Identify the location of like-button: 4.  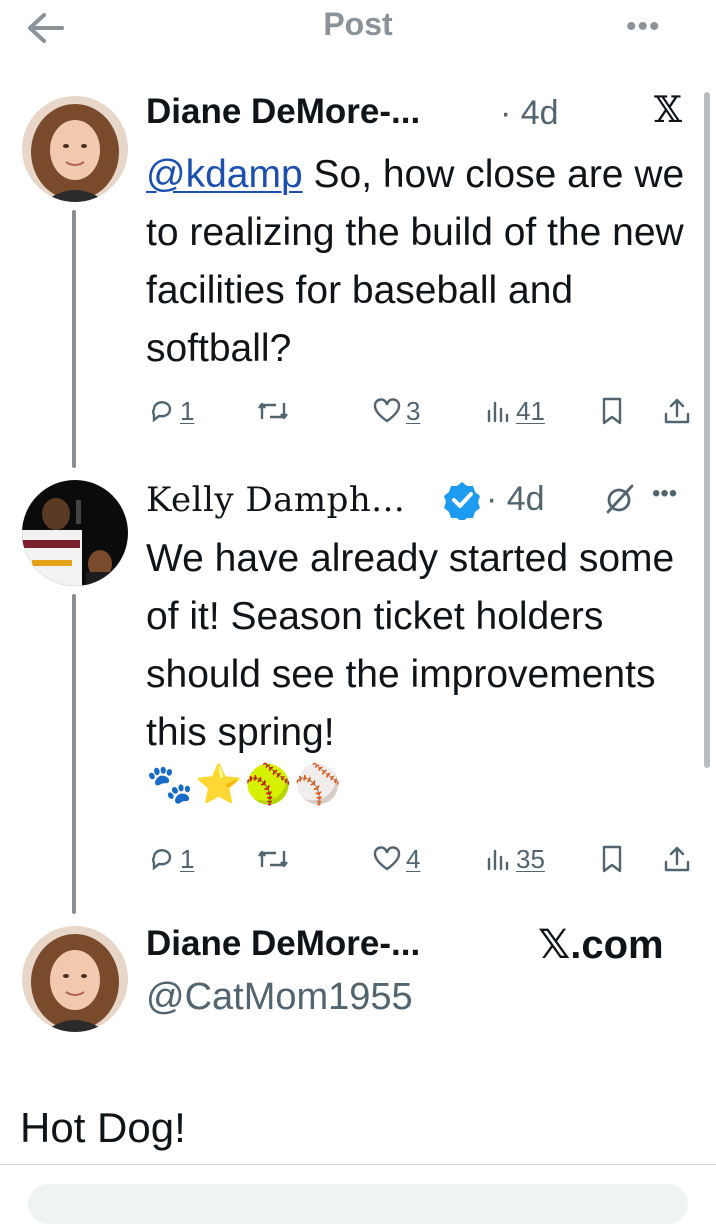
(396, 859).